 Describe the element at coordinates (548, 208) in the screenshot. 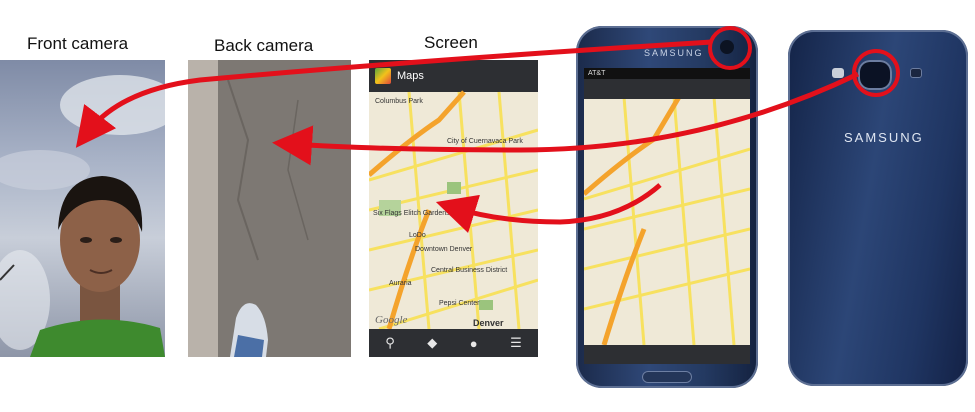

I see `screen-arrow` at that location.